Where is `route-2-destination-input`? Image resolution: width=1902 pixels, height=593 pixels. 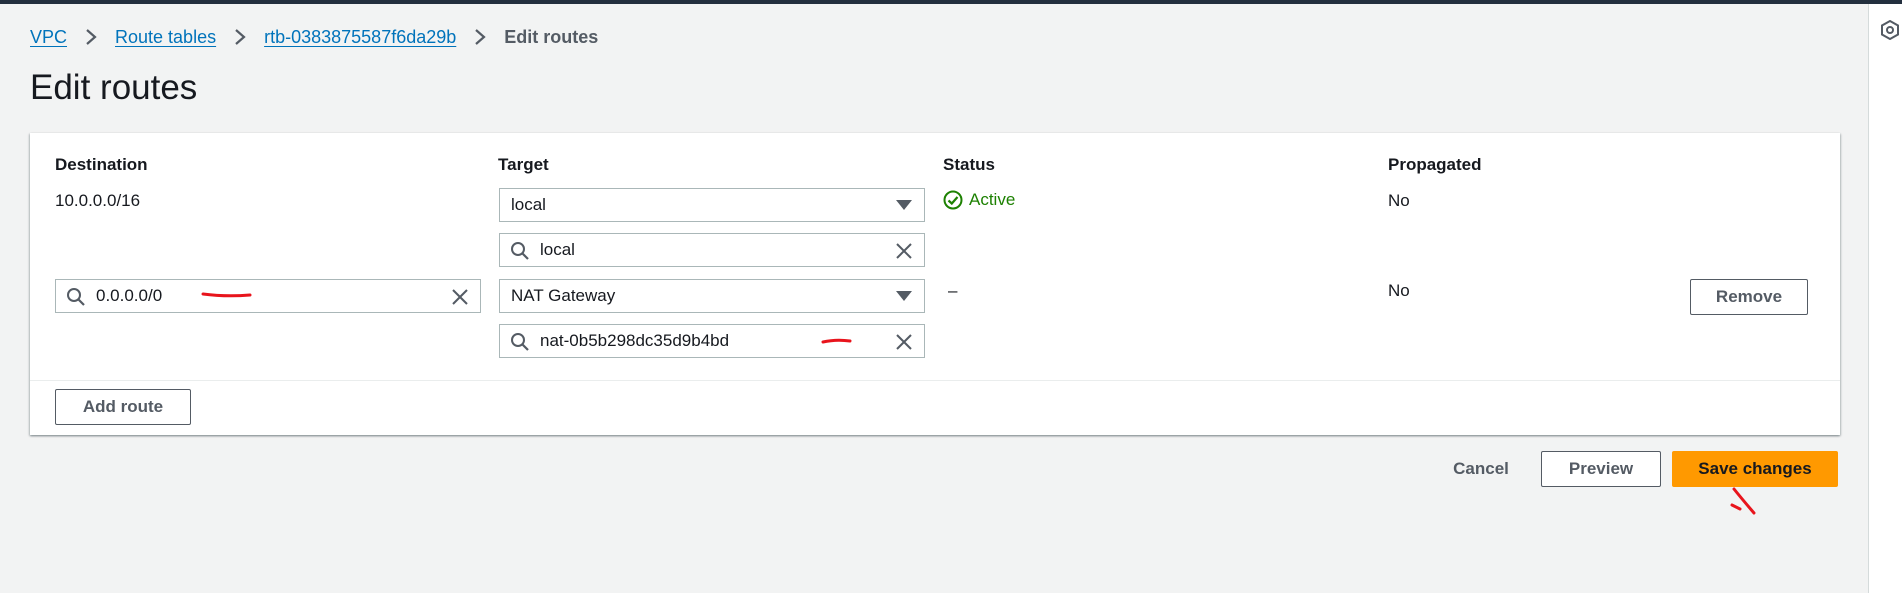
route-2-destination-input is located at coordinates (268, 296).